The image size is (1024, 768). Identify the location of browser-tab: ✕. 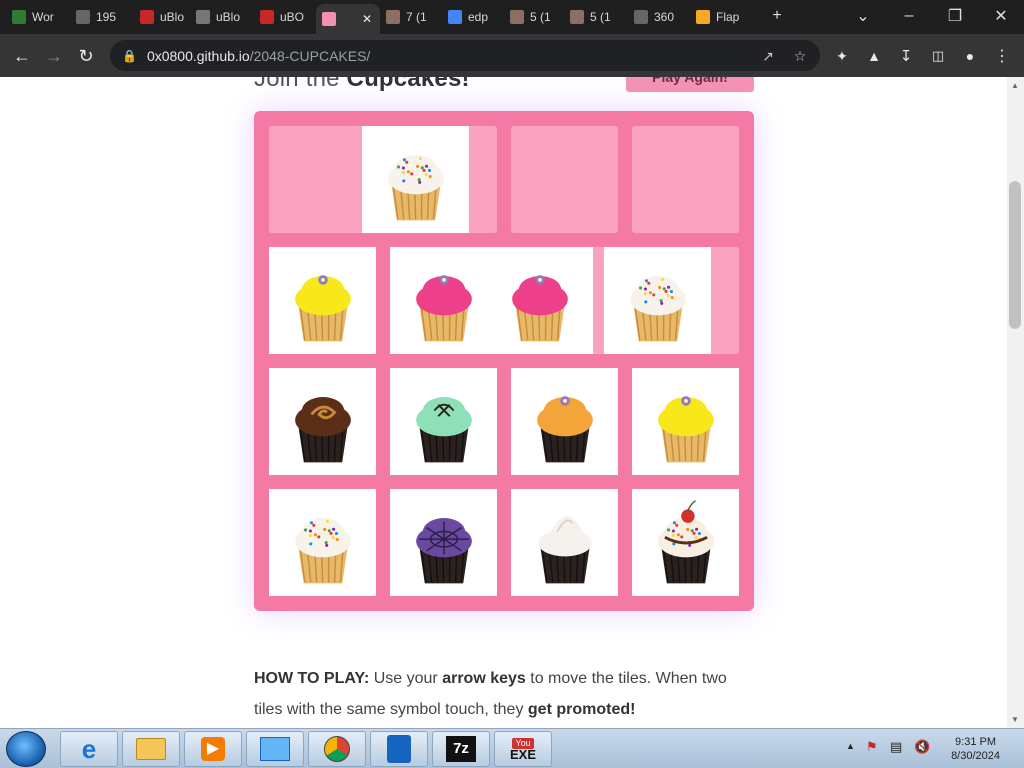
(348, 19).